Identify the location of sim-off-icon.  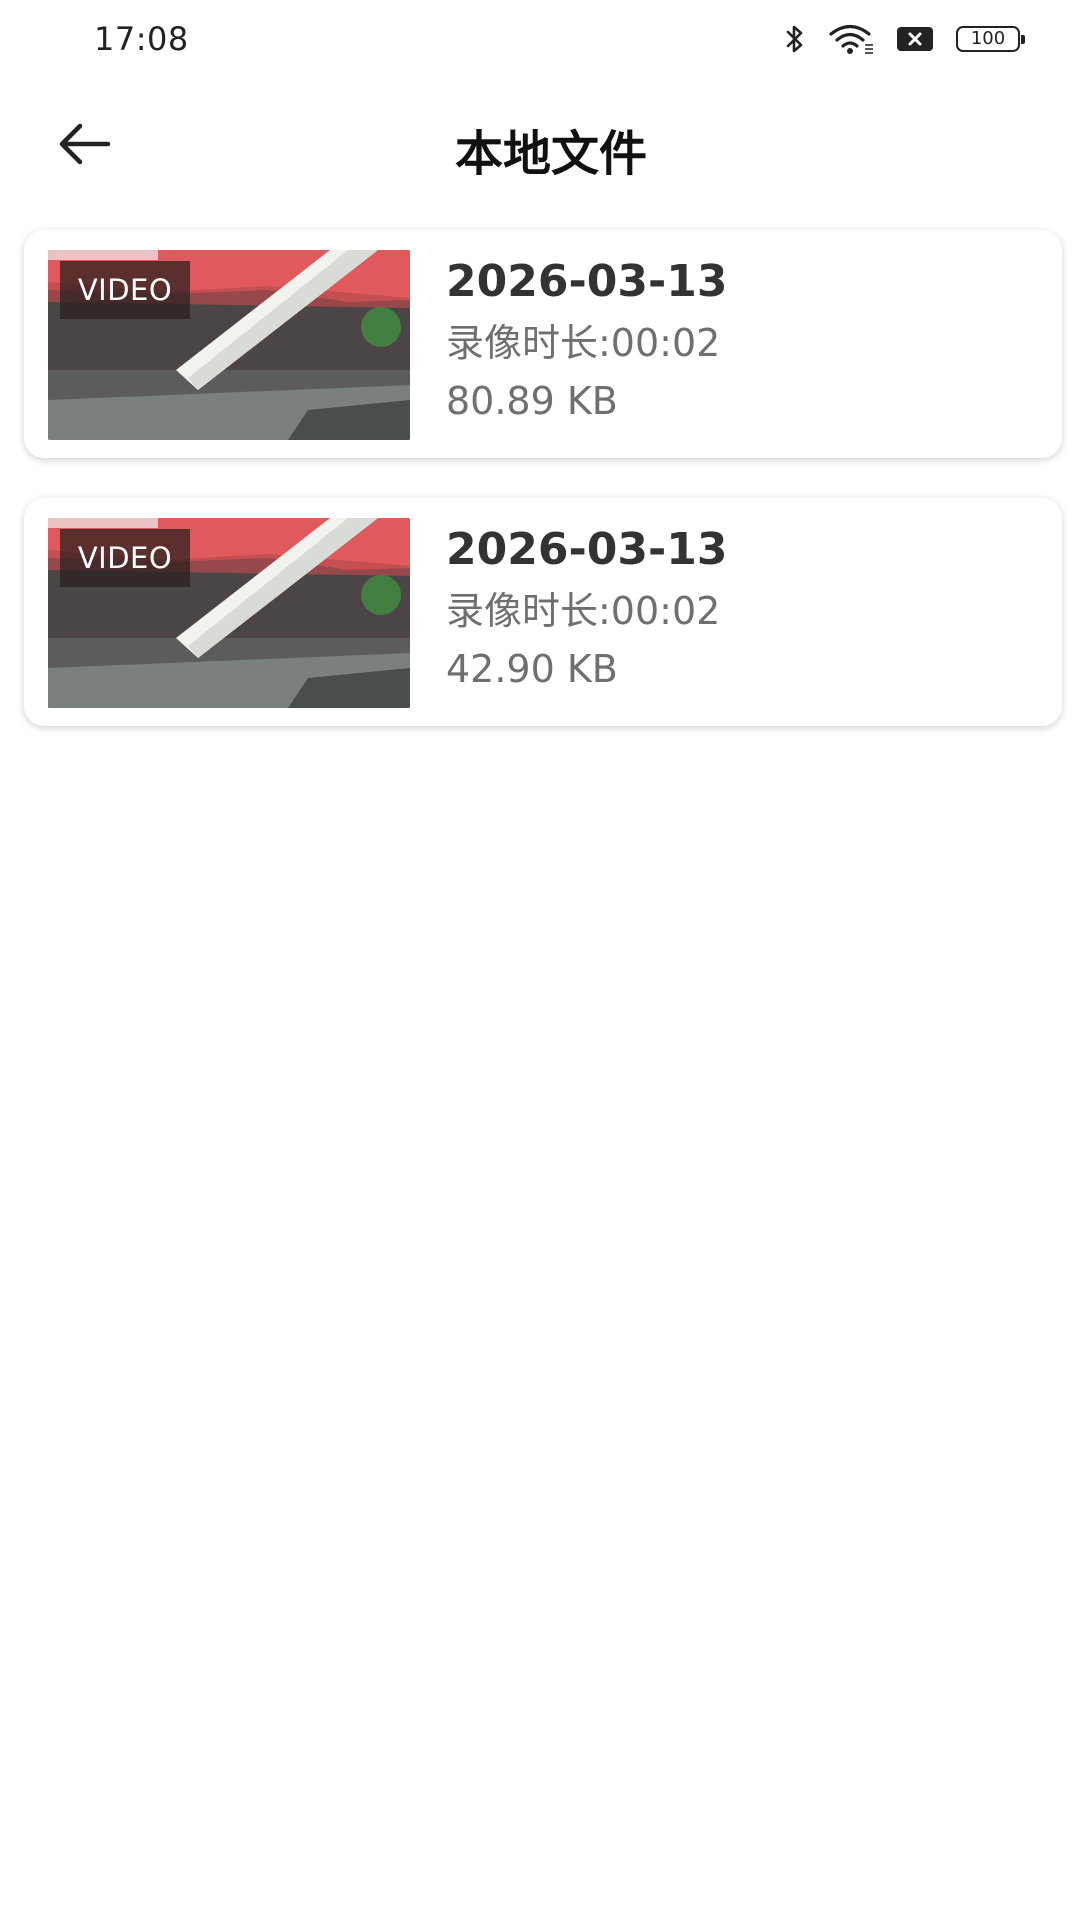
(915, 39).